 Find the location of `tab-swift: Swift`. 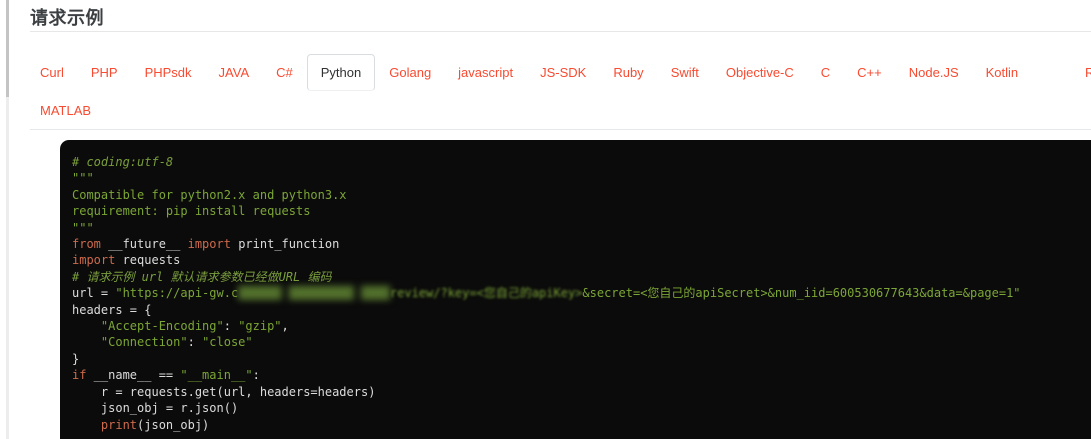

tab-swift: Swift is located at coordinates (685, 72).